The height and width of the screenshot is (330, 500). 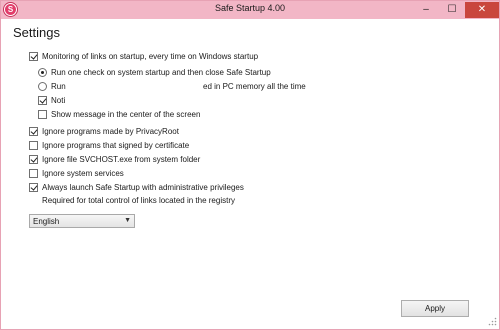 I want to click on admin-launch-checkbox, so click(x=33, y=187).